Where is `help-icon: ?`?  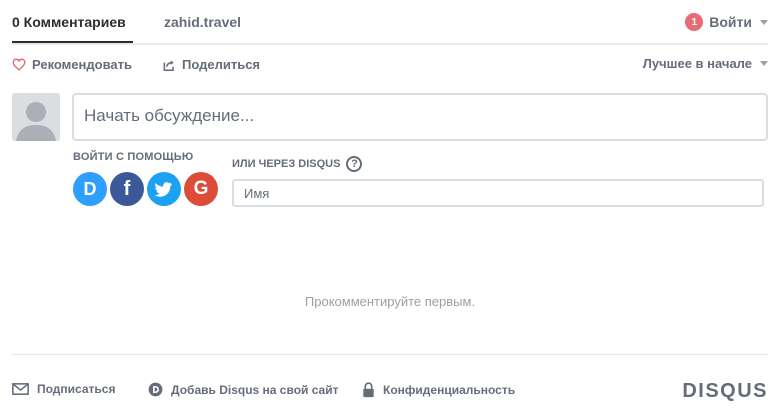 help-icon: ? is located at coordinates (354, 164).